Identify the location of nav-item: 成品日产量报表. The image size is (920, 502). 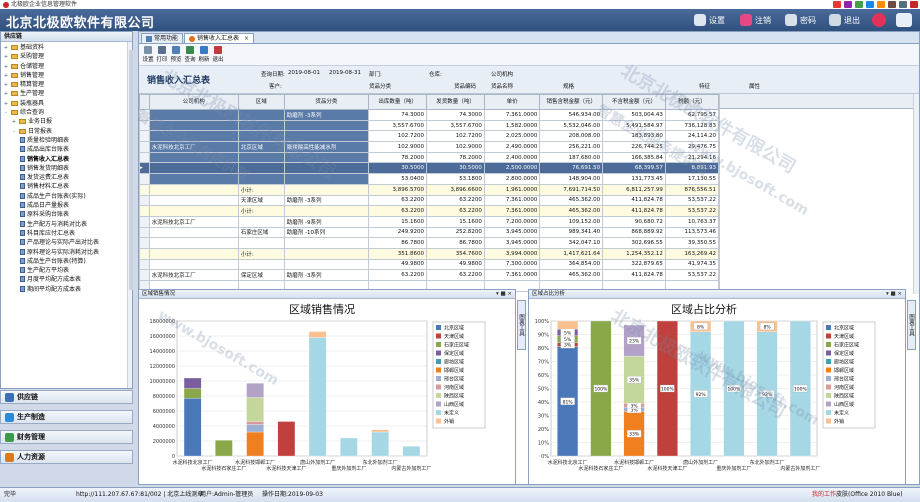
(66, 205).